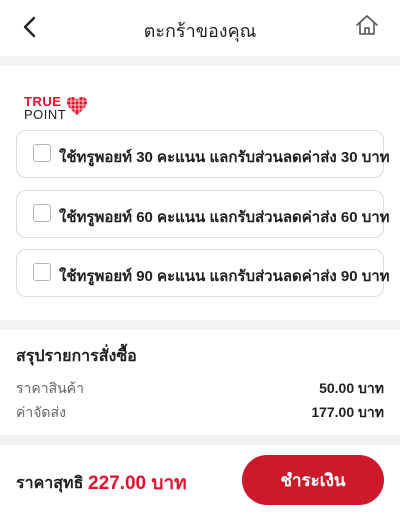 Image resolution: width=400 pixels, height=520 pixels. What do you see at coordinates (313, 480) in the screenshot?
I see `pay-button: ชำระเงิน` at bounding box center [313, 480].